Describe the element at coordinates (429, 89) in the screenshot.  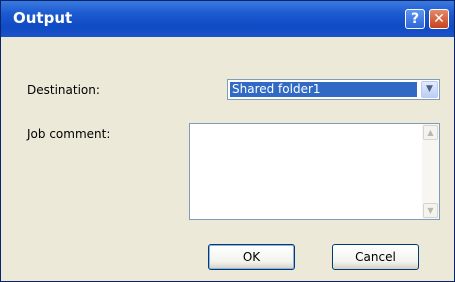
I see `chevron-down-icon: ▼` at that location.